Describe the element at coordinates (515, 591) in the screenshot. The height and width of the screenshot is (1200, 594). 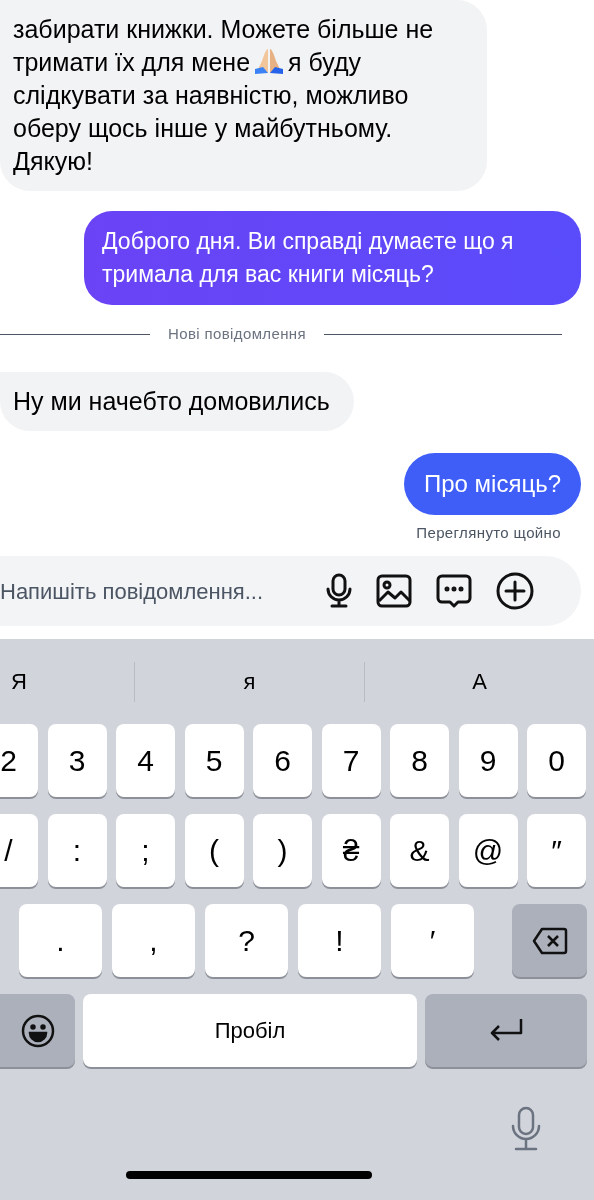
I see `add-icon` at that location.